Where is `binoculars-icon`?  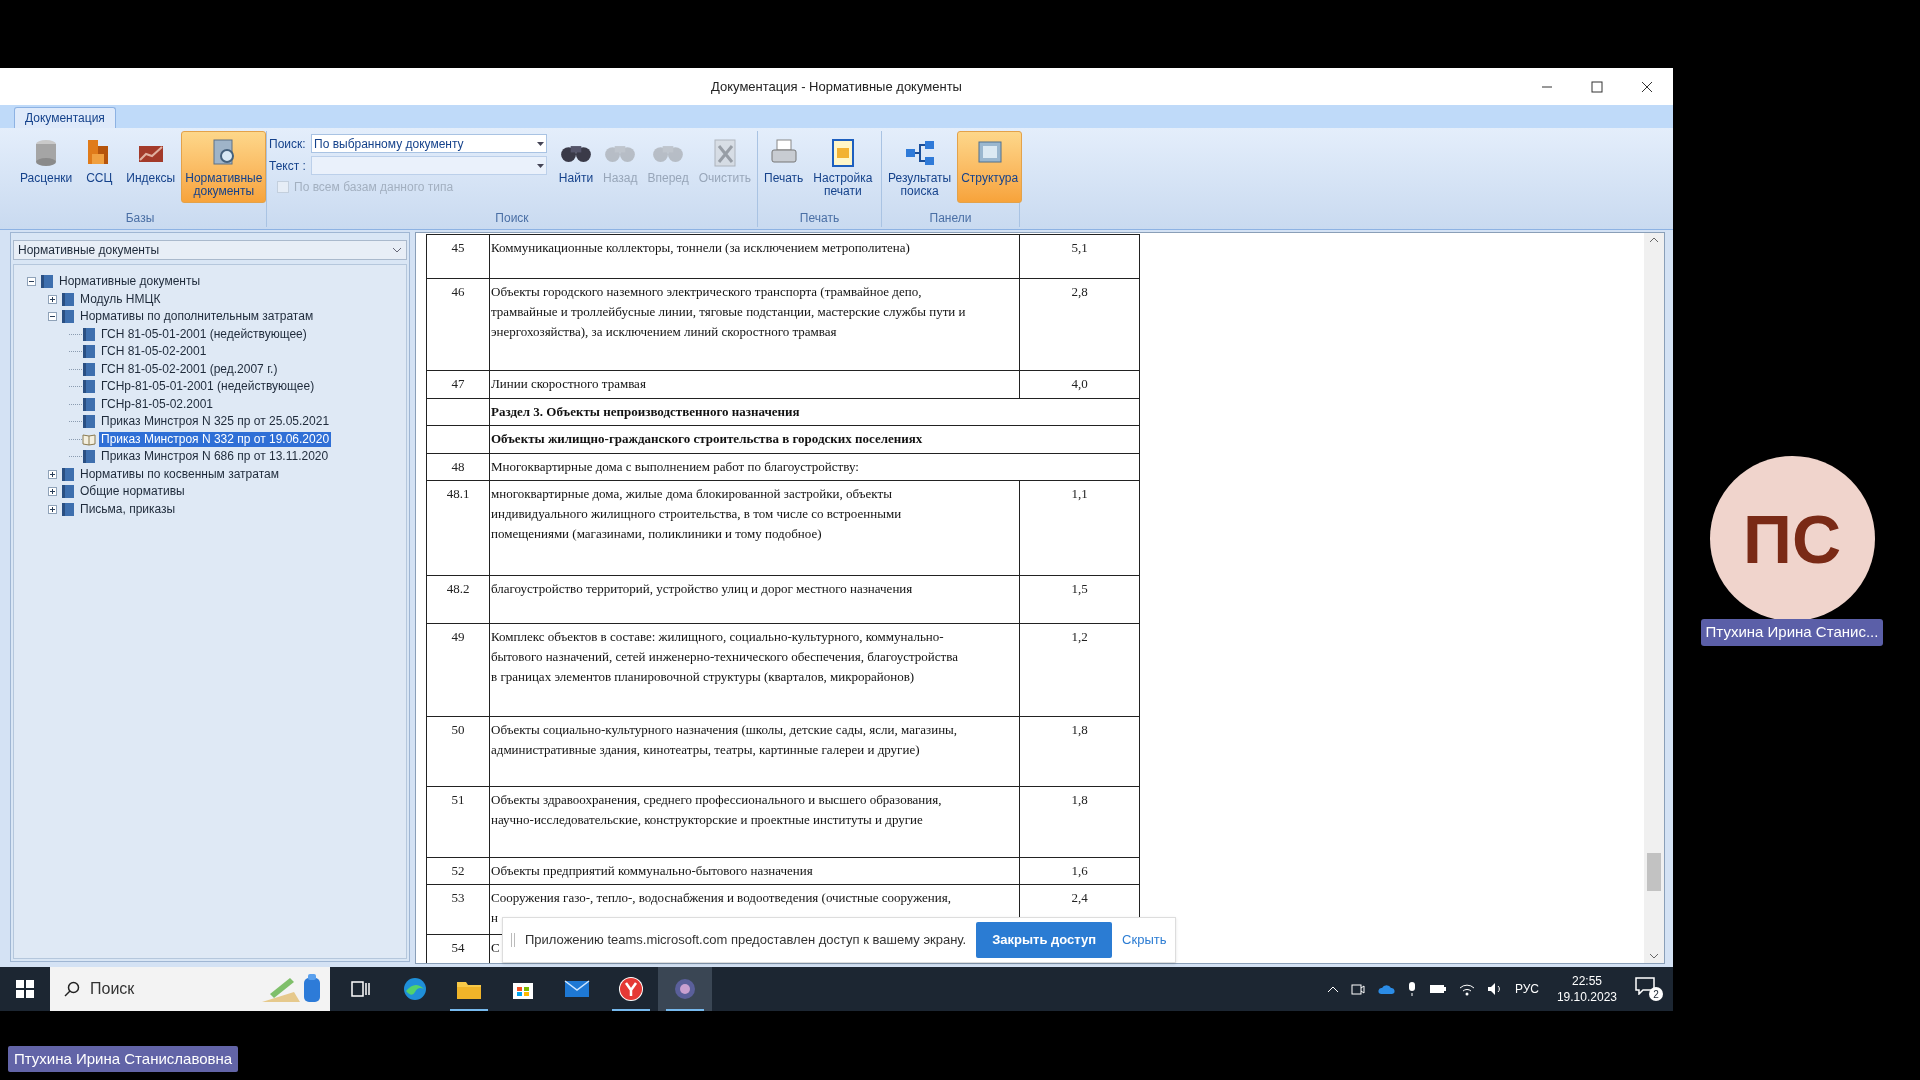
binoculars-icon is located at coordinates (668, 153).